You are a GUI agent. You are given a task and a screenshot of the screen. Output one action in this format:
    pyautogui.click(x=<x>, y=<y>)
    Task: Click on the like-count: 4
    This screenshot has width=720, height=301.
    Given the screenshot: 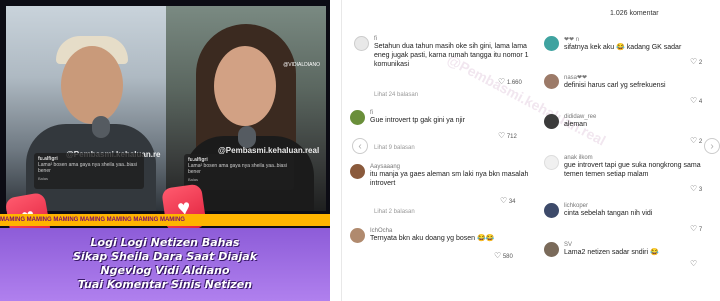 What is the action you would take?
    pyautogui.click(x=700, y=102)
    